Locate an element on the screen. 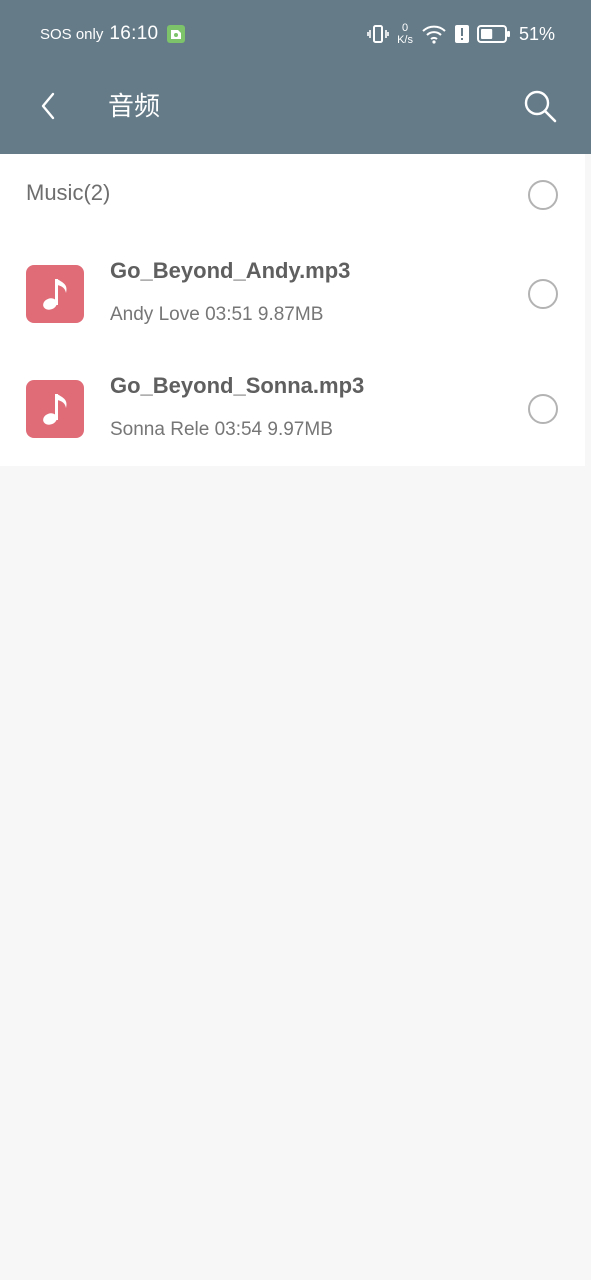 The width and height of the screenshot is (591, 1280). status-bar-right: 0 K/s 51% is located at coordinates (461, 34).